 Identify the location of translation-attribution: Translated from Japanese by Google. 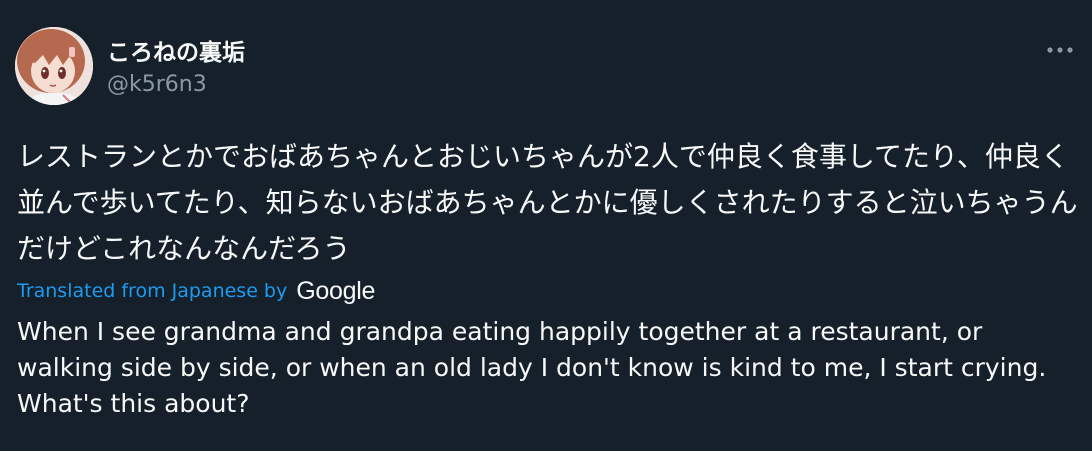
(196, 291).